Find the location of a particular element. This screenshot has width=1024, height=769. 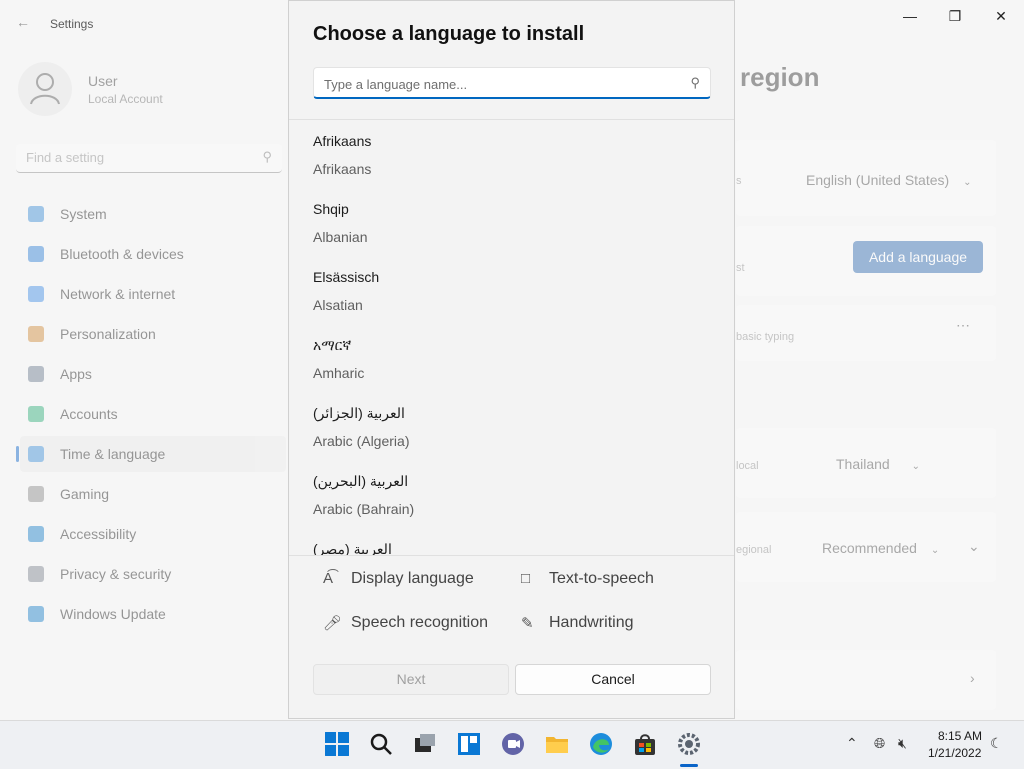

display-language-value: English (United States) is located at coordinates (878, 180).